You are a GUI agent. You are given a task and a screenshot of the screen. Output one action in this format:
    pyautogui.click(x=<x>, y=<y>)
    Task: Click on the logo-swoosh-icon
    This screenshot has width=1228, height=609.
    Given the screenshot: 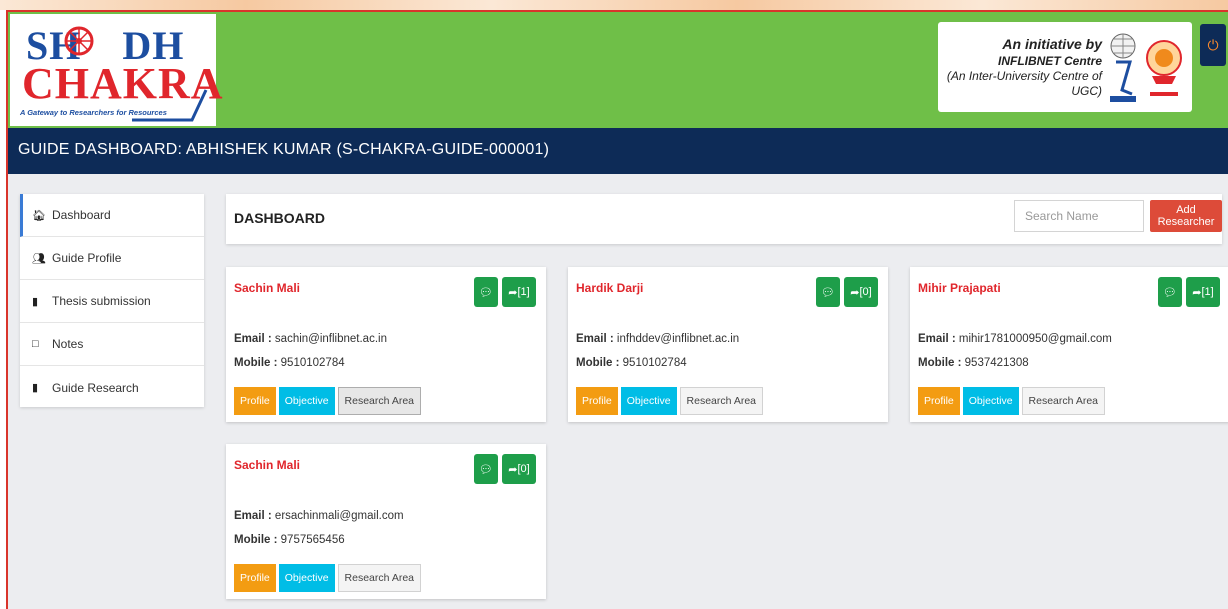 What is the action you would take?
    pyautogui.click(x=170, y=105)
    